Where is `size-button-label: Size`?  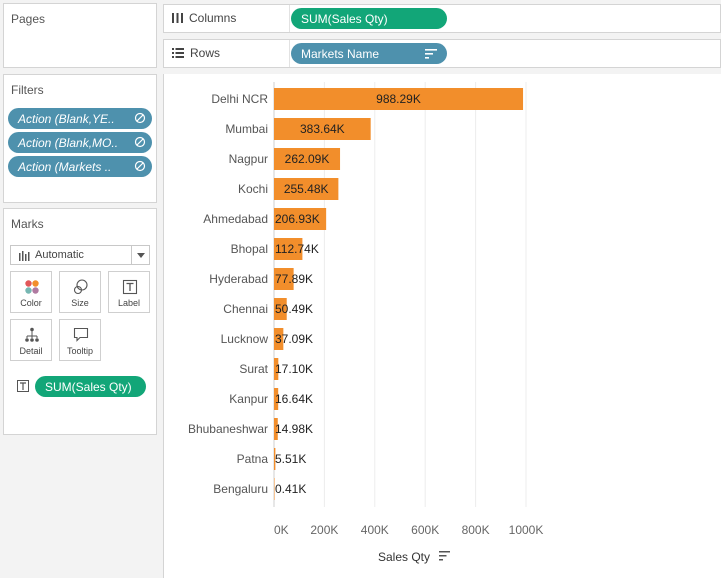 size-button-label: Size is located at coordinates (80, 303).